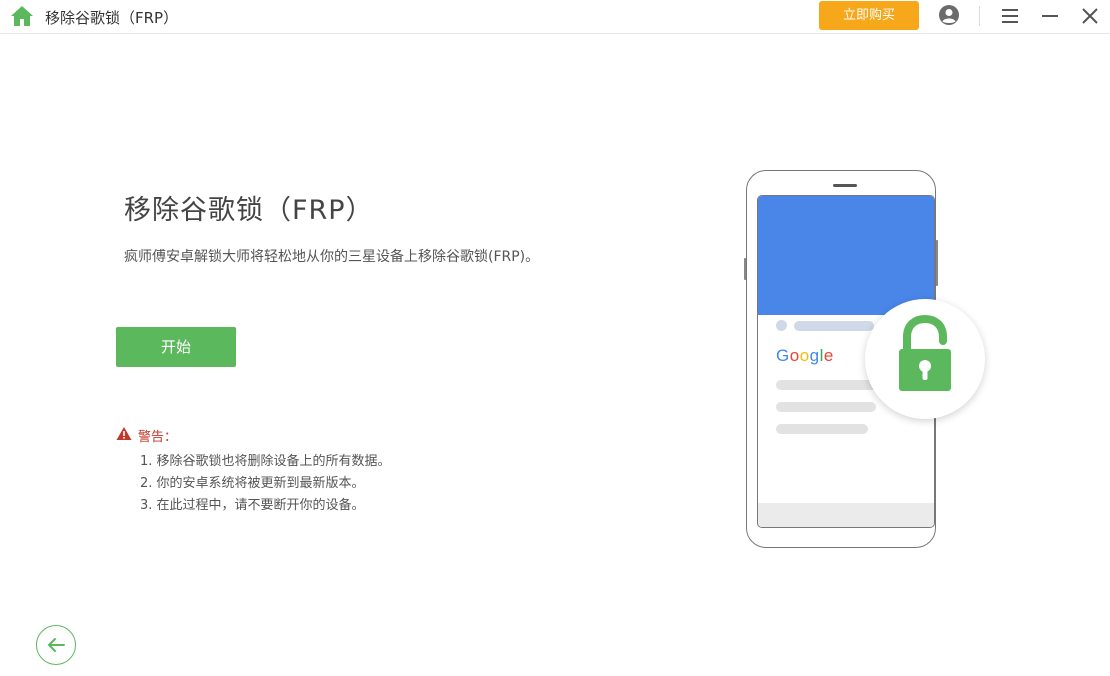  I want to click on menu-icon, so click(1010, 16).